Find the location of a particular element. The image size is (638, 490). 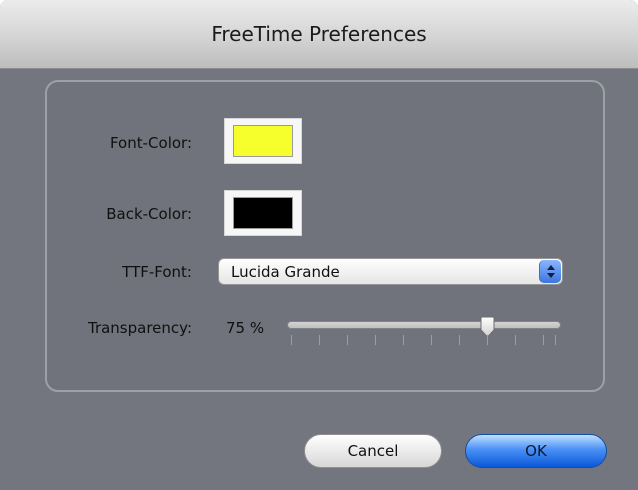

cancel-button: Cancel is located at coordinates (373, 451).